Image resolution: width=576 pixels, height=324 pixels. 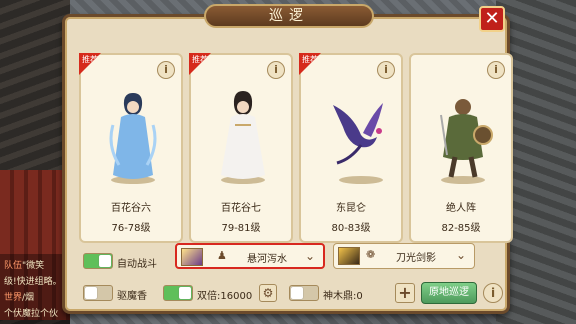 I want to click on chat-panel: 队伍"微笑 级!快进组略。 世界/烟 个伏魔拉个伙, so click(x=35, y=289).